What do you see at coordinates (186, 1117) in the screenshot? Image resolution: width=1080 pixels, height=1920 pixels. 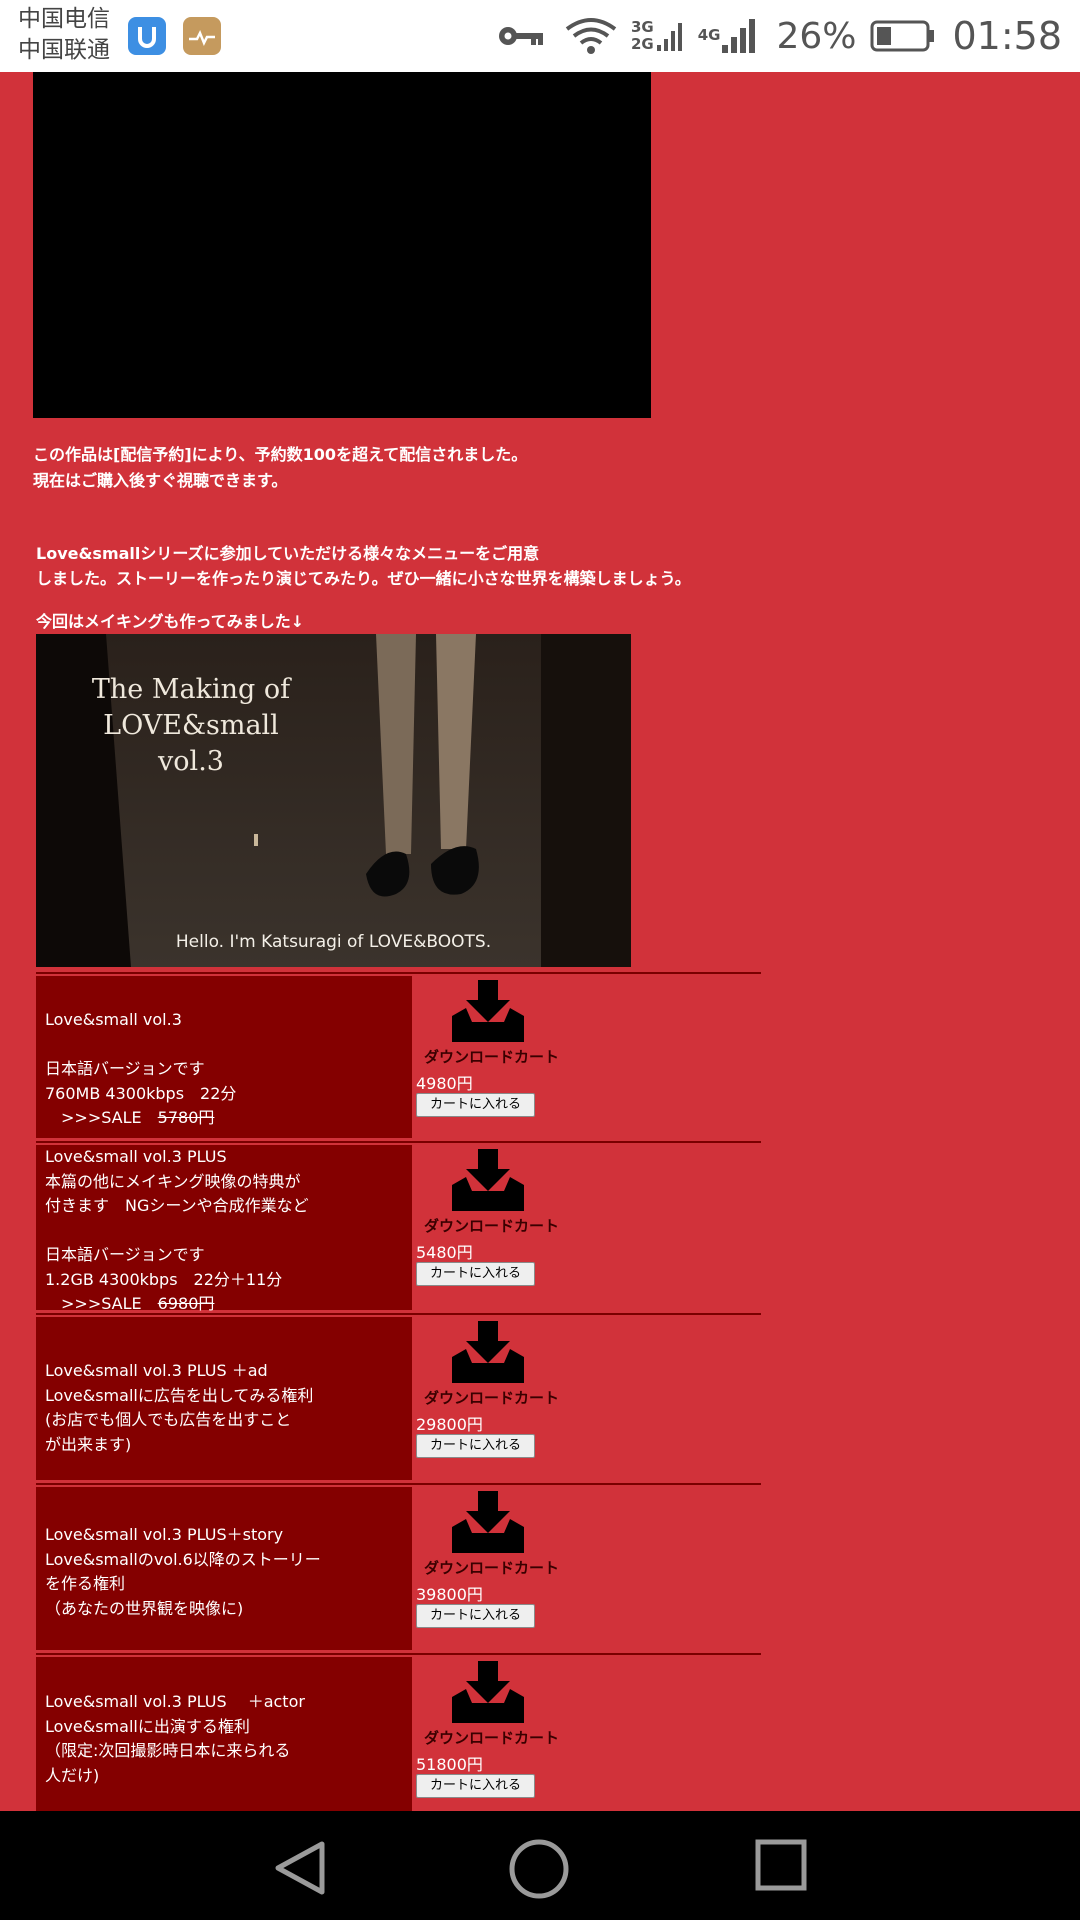 I see `original-price: 5780円` at bounding box center [186, 1117].